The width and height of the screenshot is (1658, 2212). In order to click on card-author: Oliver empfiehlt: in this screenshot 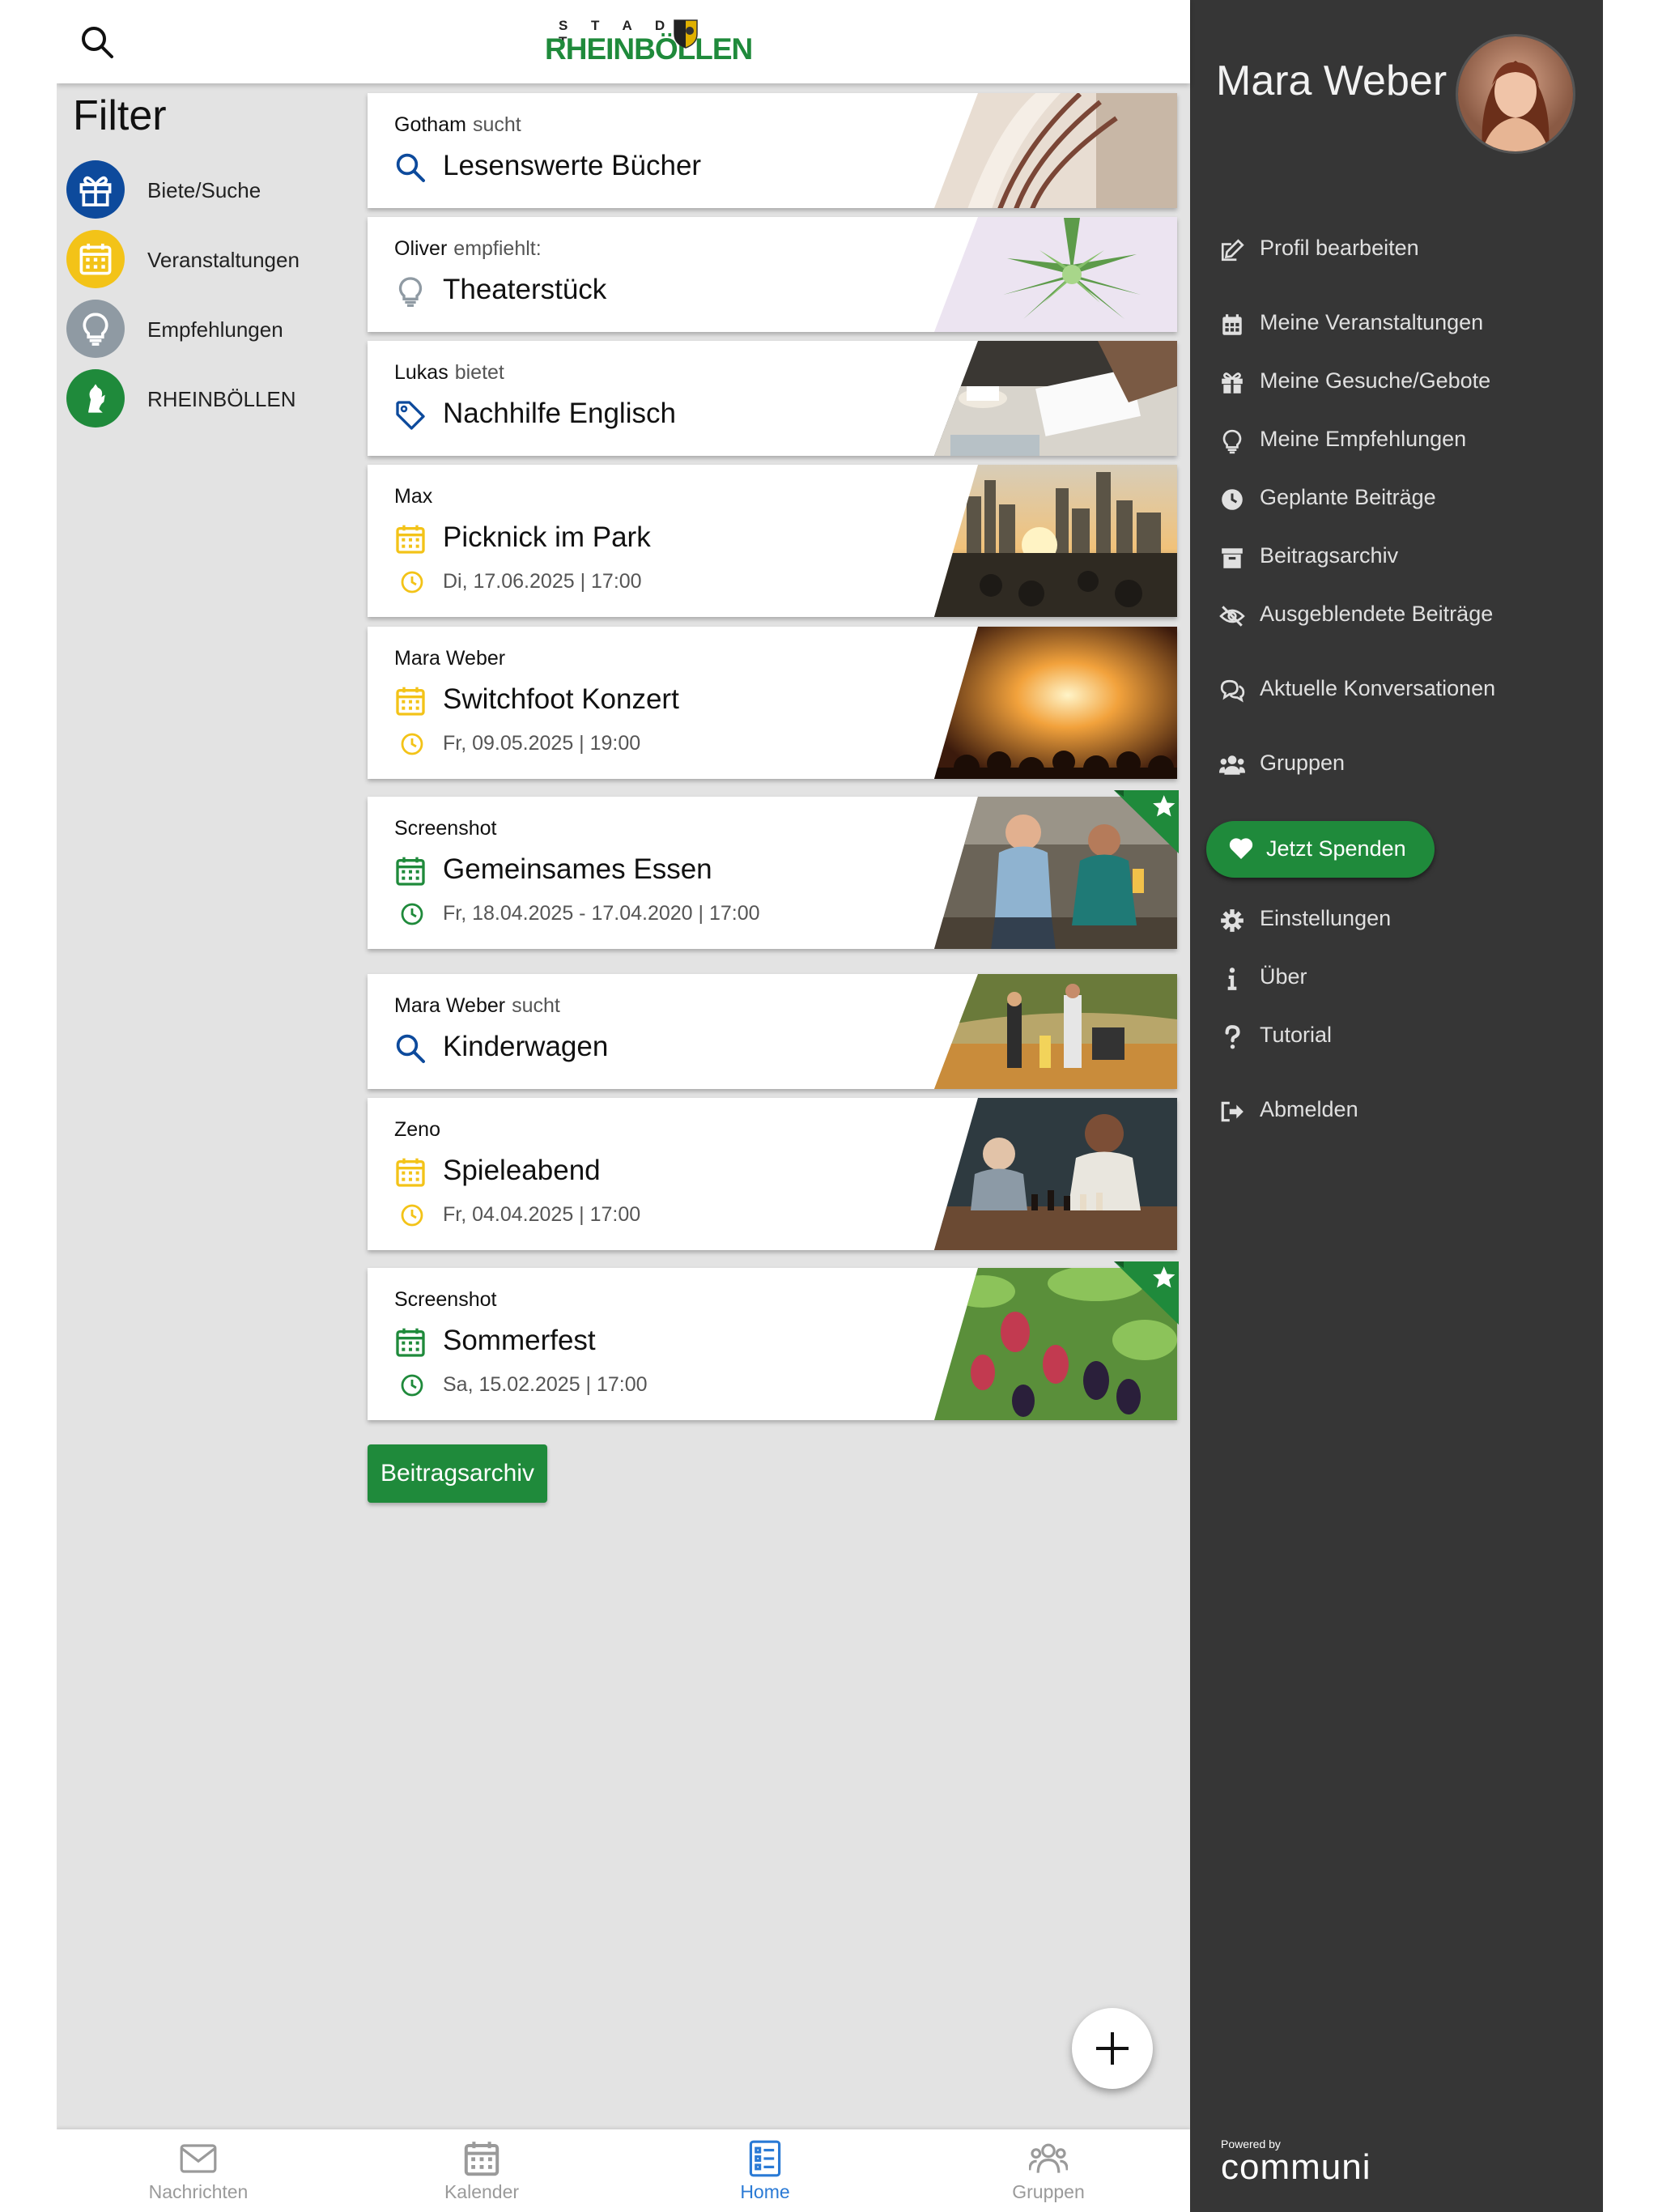, I will do `click(468, 249)`.